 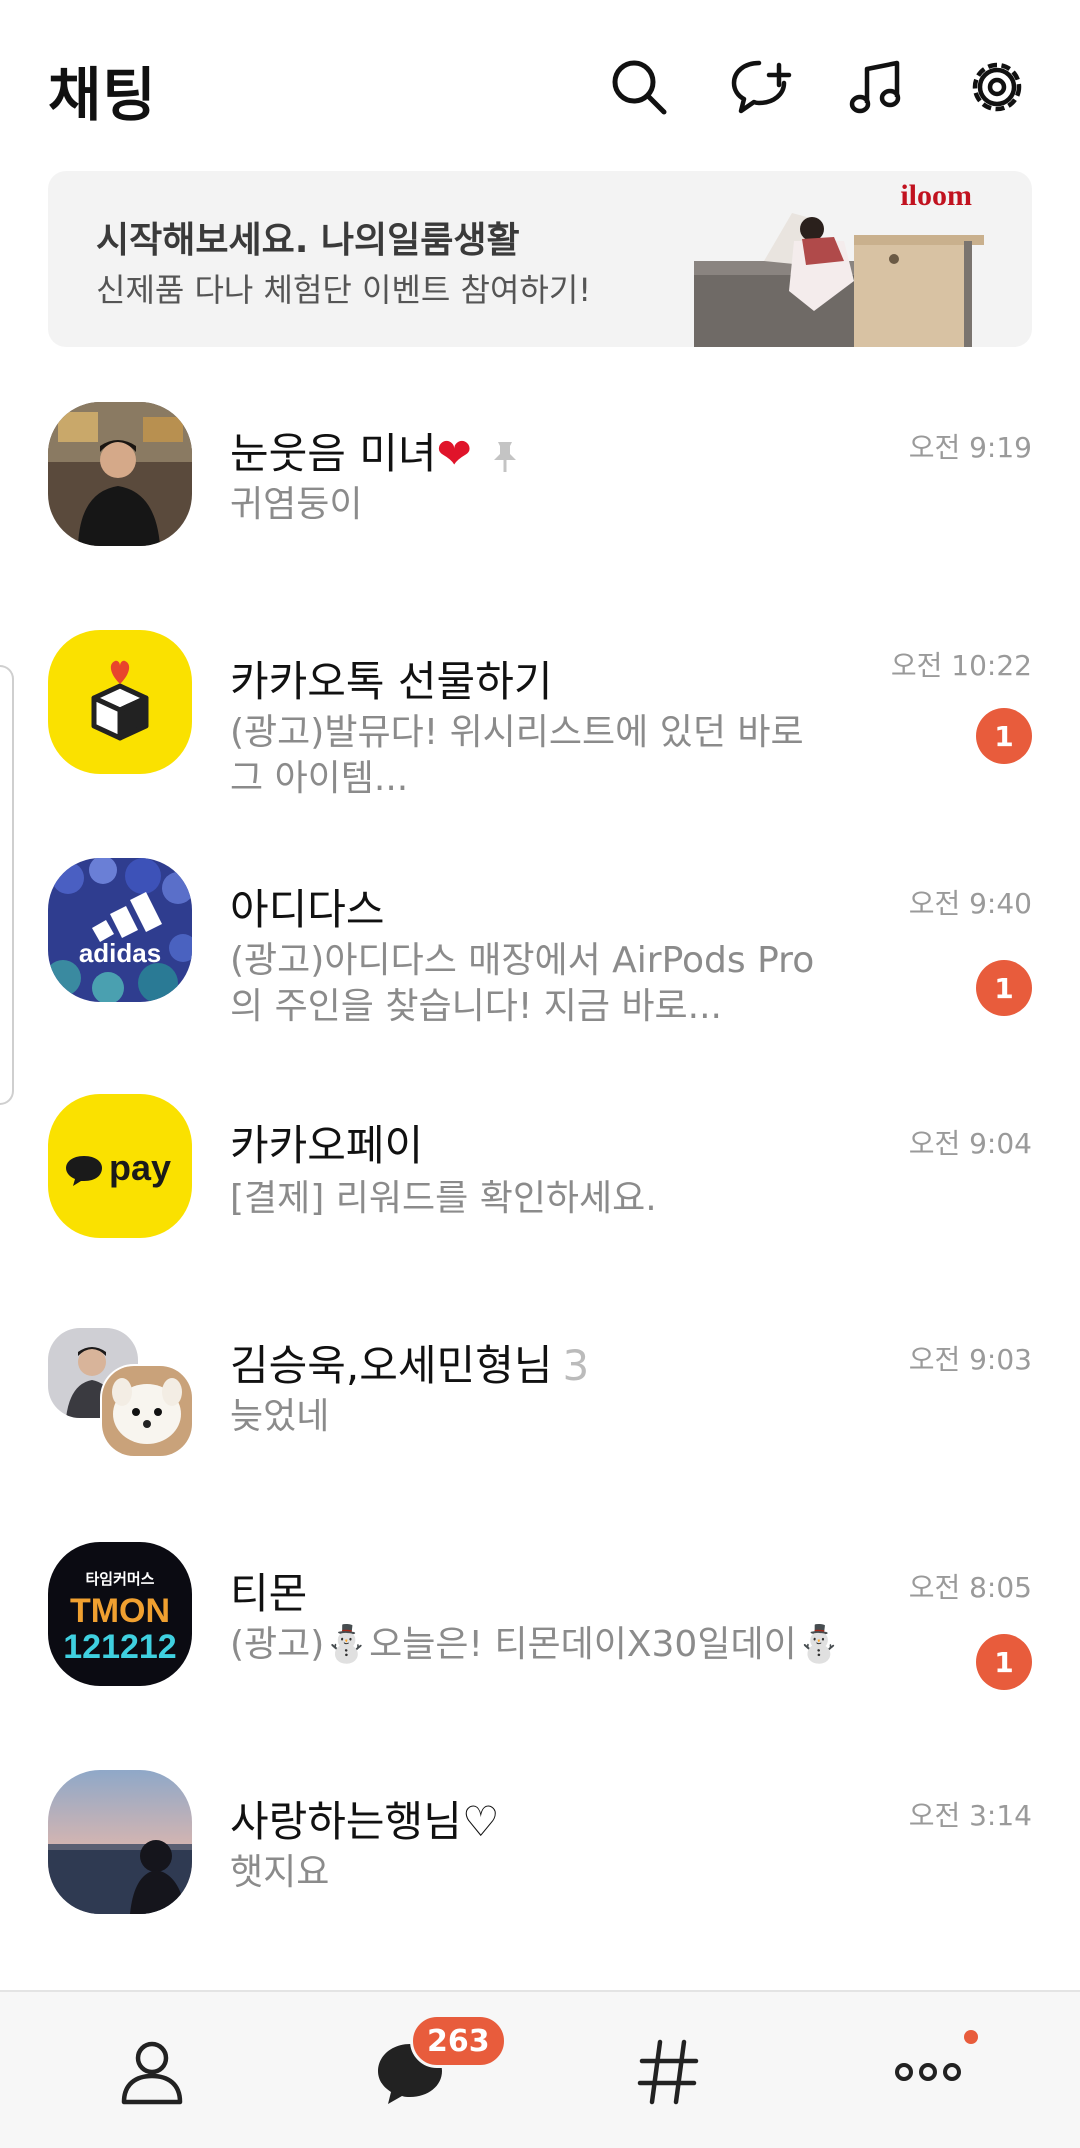 I want to click on search-icon, so click(x=639, y=87).